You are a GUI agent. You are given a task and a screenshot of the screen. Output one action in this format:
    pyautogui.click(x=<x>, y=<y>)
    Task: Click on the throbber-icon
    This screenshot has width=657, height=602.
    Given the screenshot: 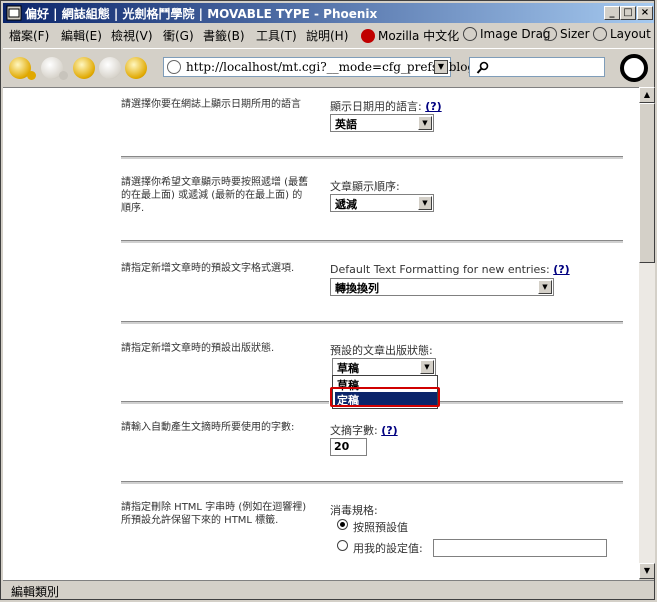 What is the action you would take?
    pyautogui.click(x=634, y=68)
    